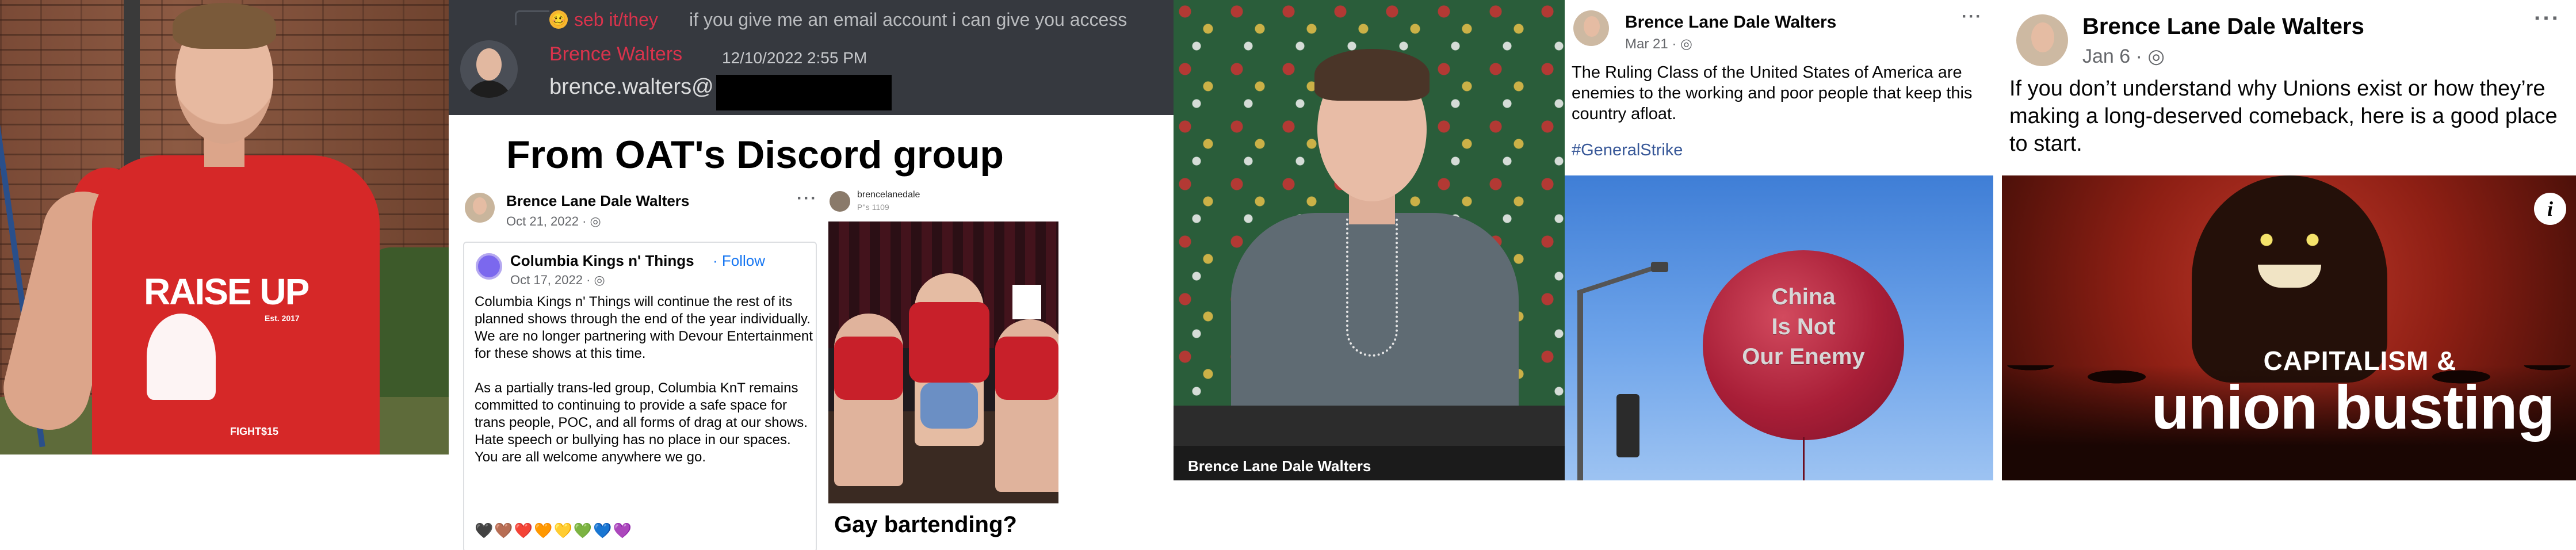 The height and width of the screenshot is (550, 2576). What do you see at coordinates (631, 87) in the screenshot?
I see `discord-message-text: brence.walters@` at bounding box center [631, 87].